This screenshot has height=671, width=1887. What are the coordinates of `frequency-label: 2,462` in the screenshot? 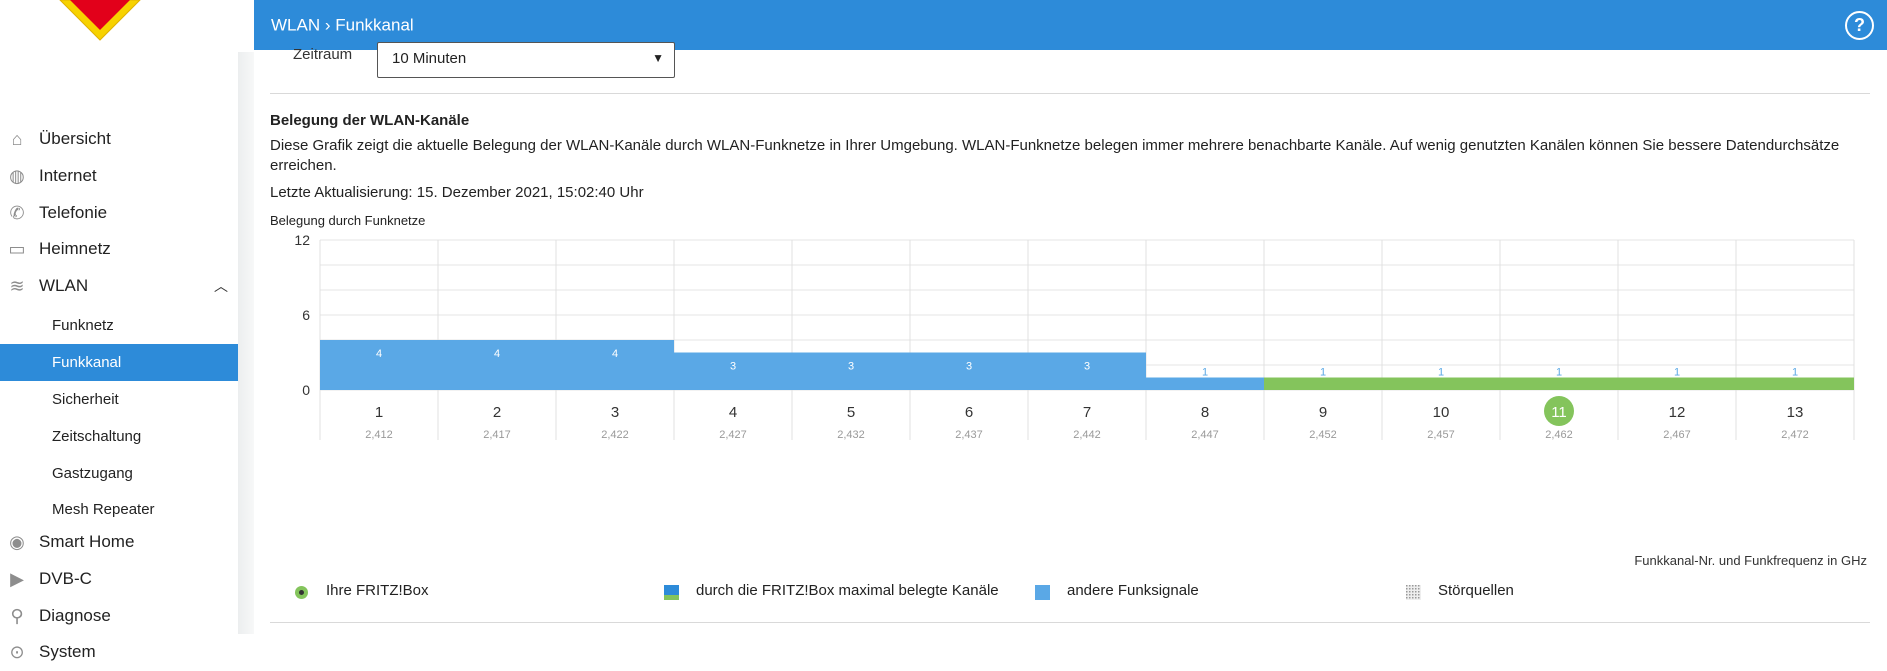 It's located at (1559, 435).